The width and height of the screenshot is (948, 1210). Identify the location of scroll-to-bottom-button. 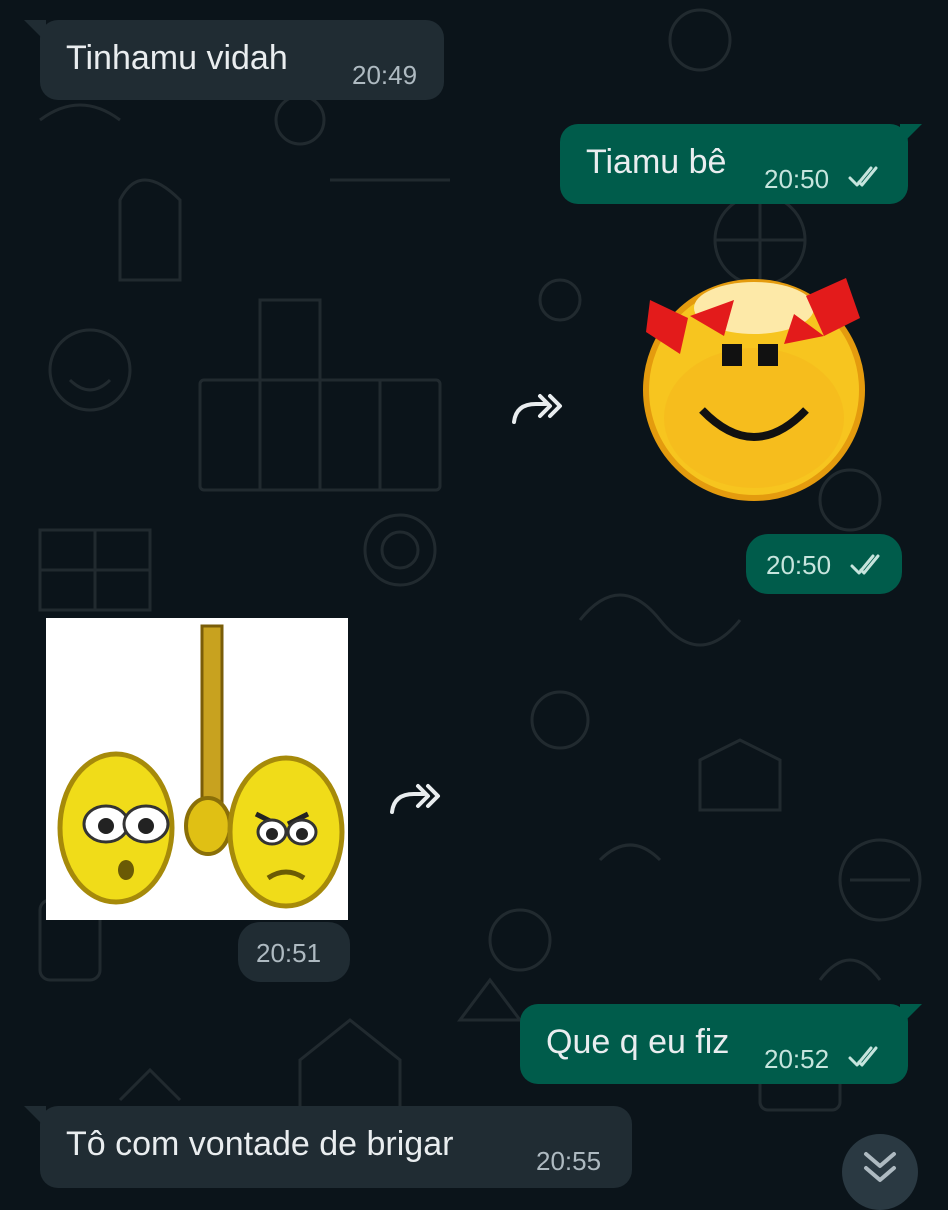
(880, 1172).